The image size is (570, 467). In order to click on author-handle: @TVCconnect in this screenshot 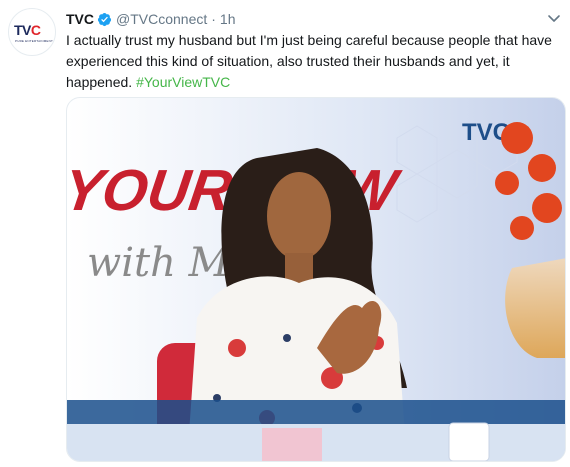, I will do `click(161, 19)`.